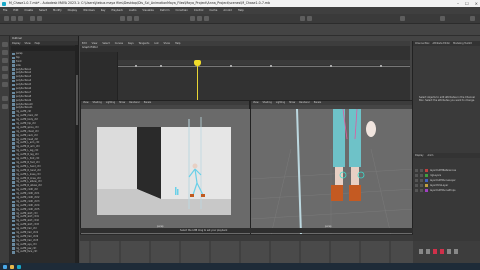 Image resolution: width=480 pixels, height=270 pixels. Describe the element at coordinates (144, 43) in the screenshot. I see `graph-menu-tangents: Tangents` at that location.